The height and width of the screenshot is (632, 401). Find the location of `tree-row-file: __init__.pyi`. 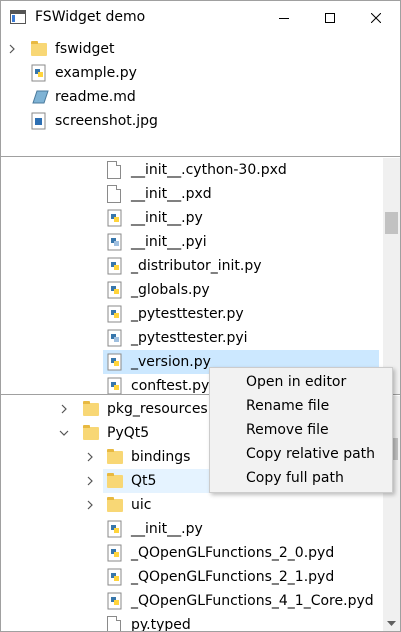

tree-row-file: __init__.pyi is located at coordinates (192, 242).